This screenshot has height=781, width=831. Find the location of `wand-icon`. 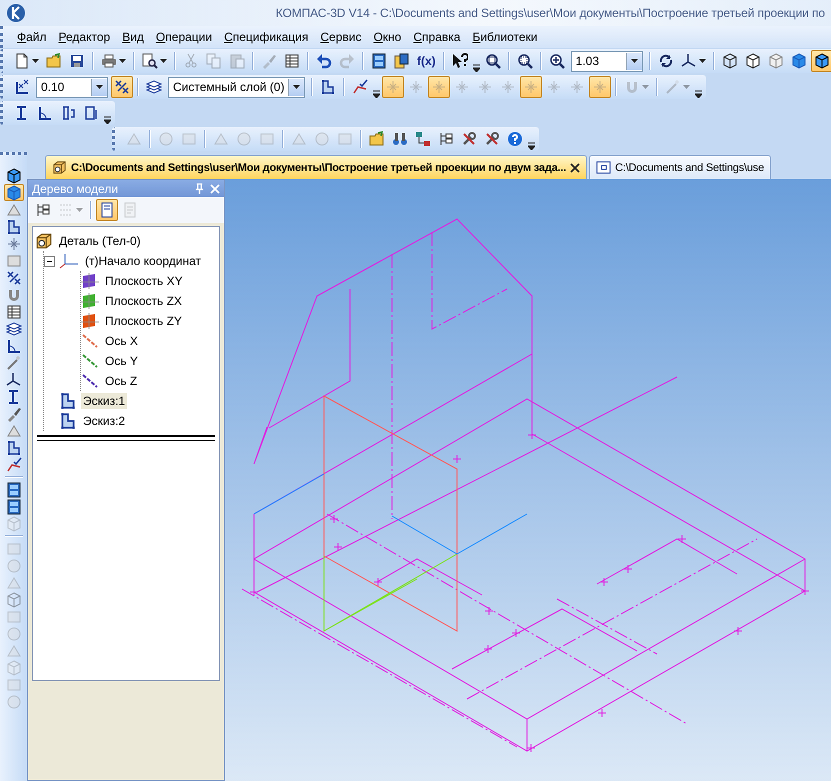

wand-icon is located at coordinates (673, 87).